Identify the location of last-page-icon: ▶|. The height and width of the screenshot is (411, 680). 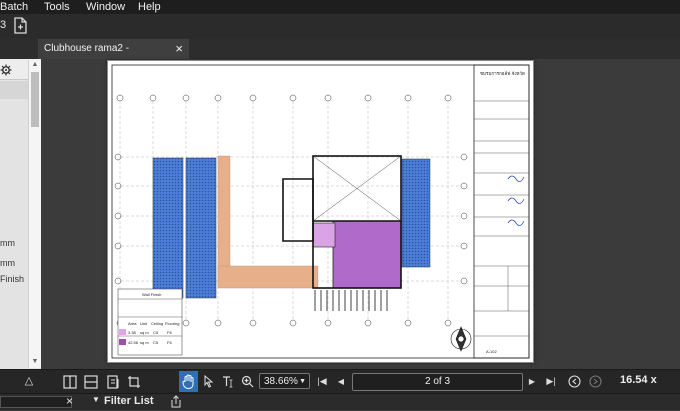
(551, 381).